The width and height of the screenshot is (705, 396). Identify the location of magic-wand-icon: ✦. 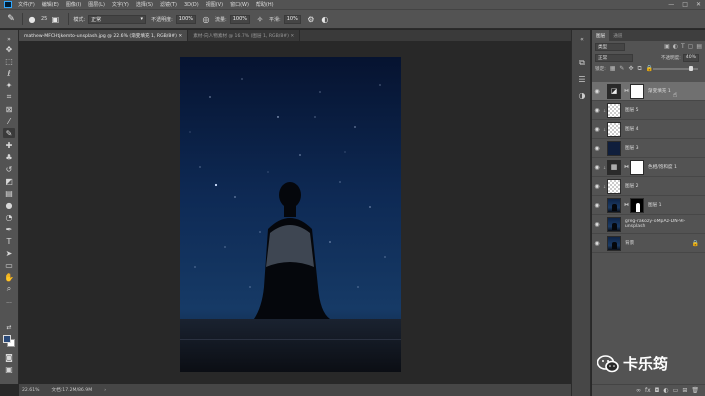
(9, 85).